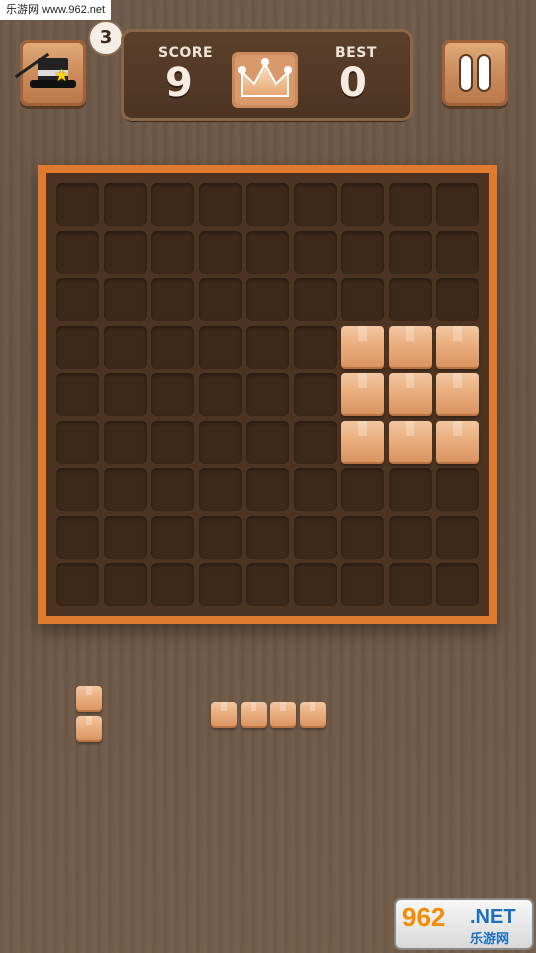 The width and height of the screenshot is (536, 953). What do you see at coordinates (56, 10) in the screenshot?
I see `watermark-top: 乐游网 www.962.net` at bounding box center [56, 10].